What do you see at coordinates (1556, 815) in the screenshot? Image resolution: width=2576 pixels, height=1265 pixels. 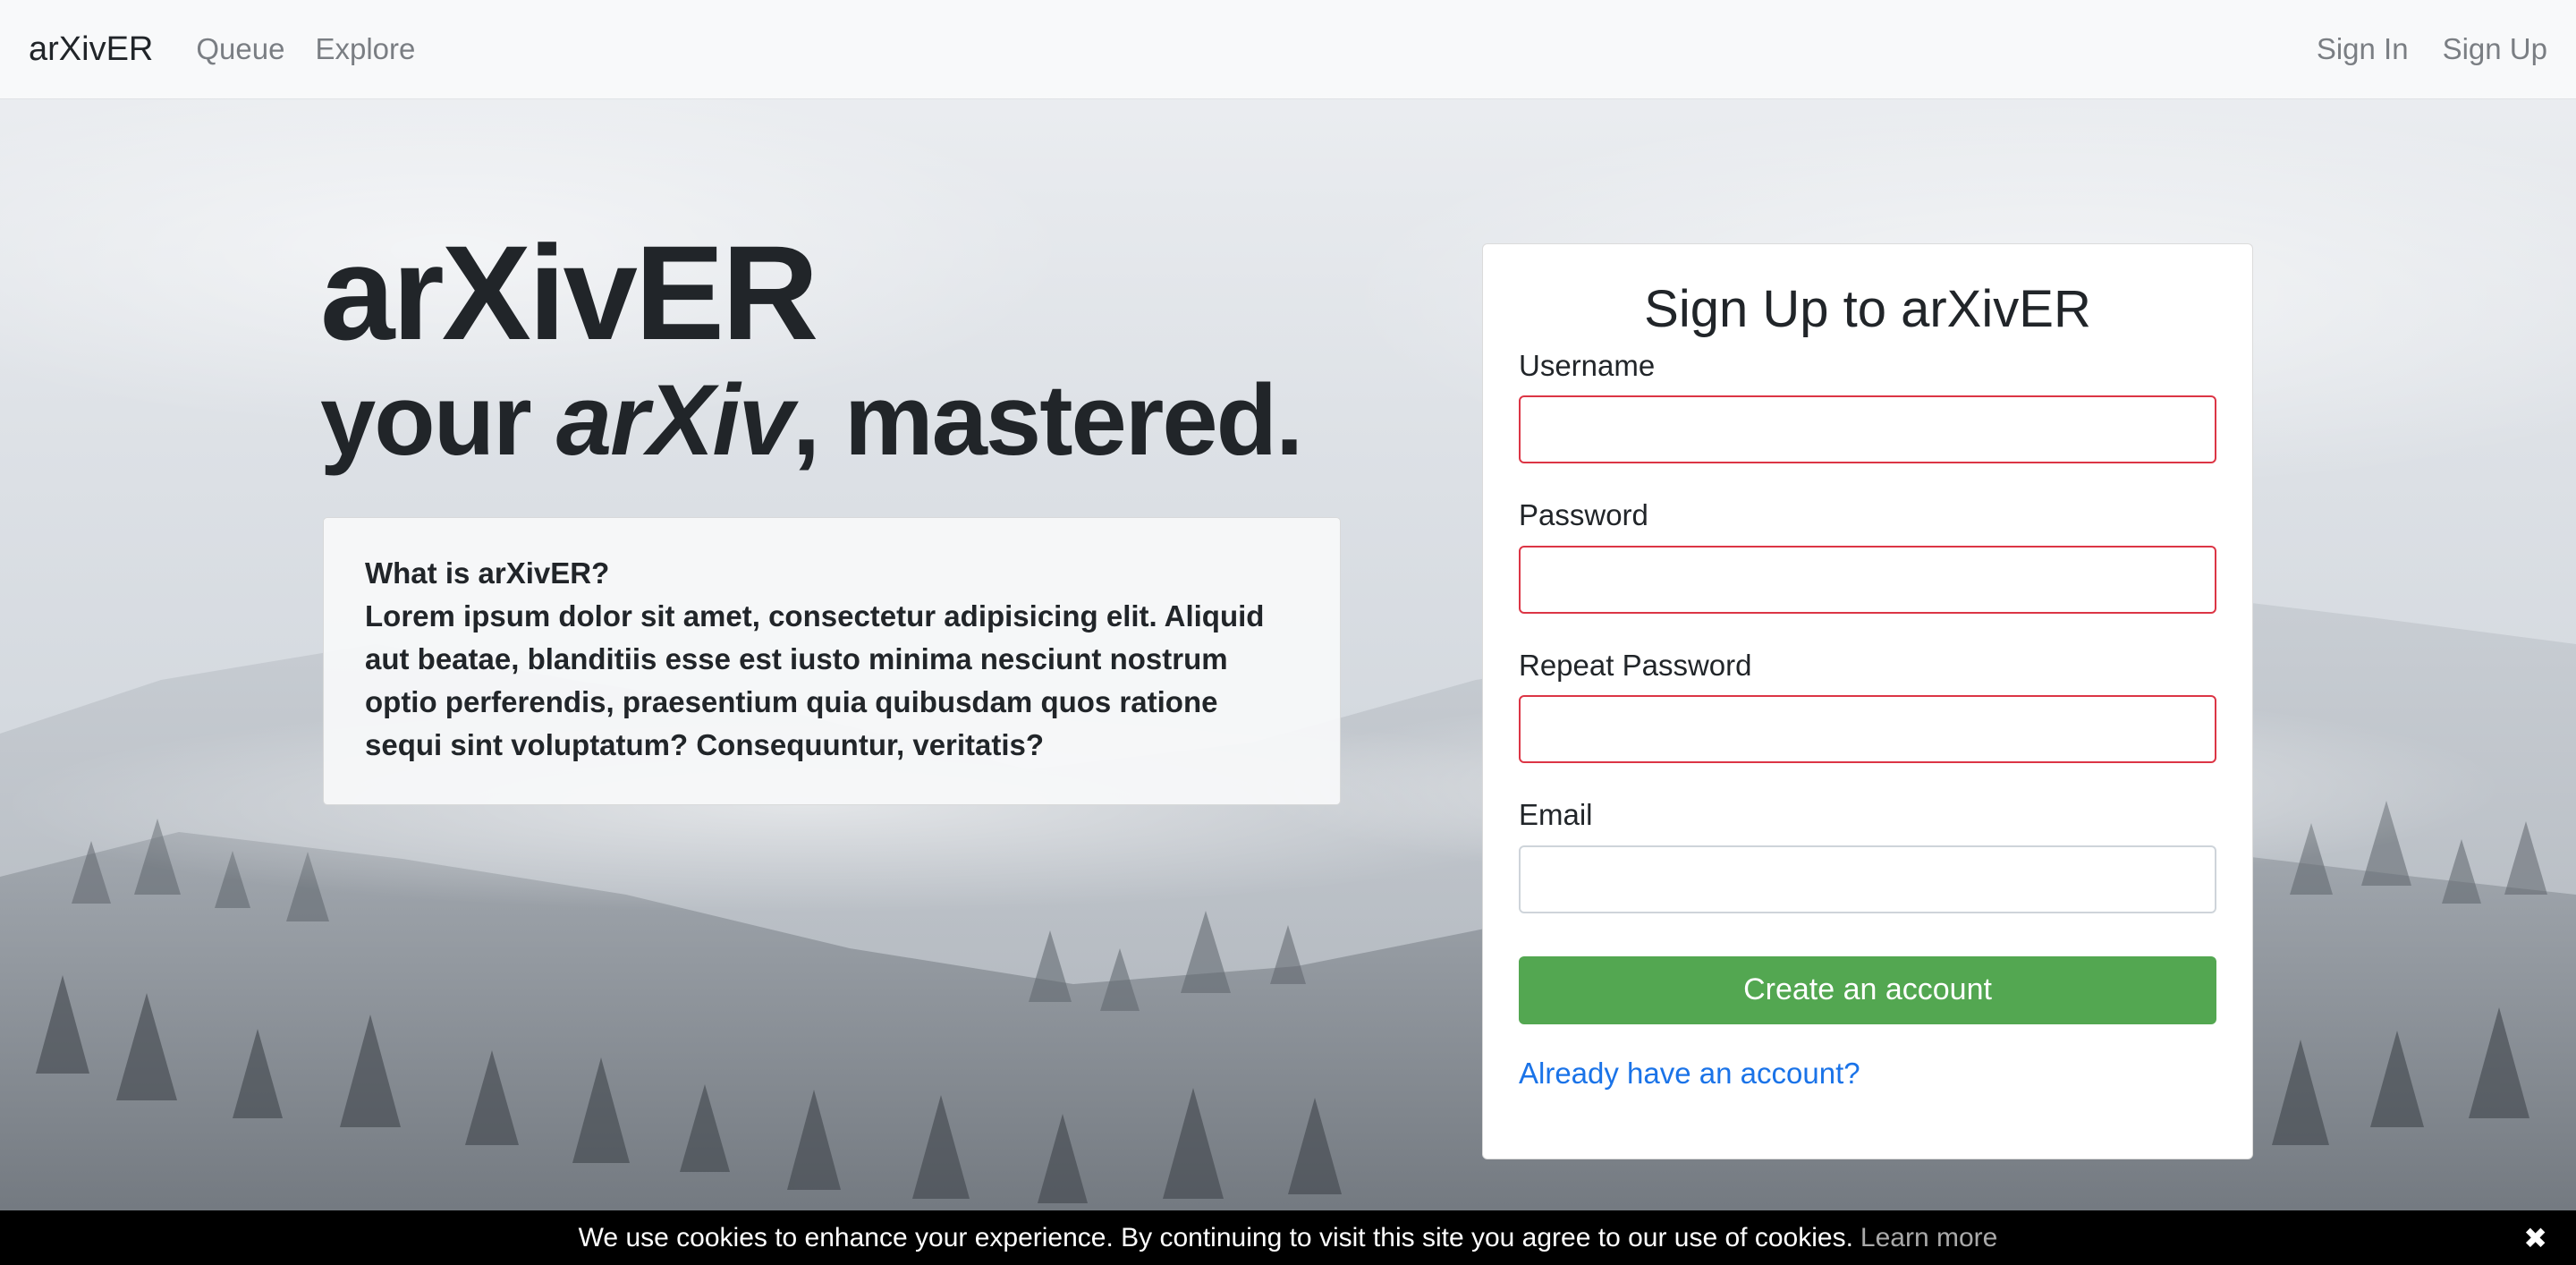 I see `email-label: Email` at bounding box center [1556, 815].